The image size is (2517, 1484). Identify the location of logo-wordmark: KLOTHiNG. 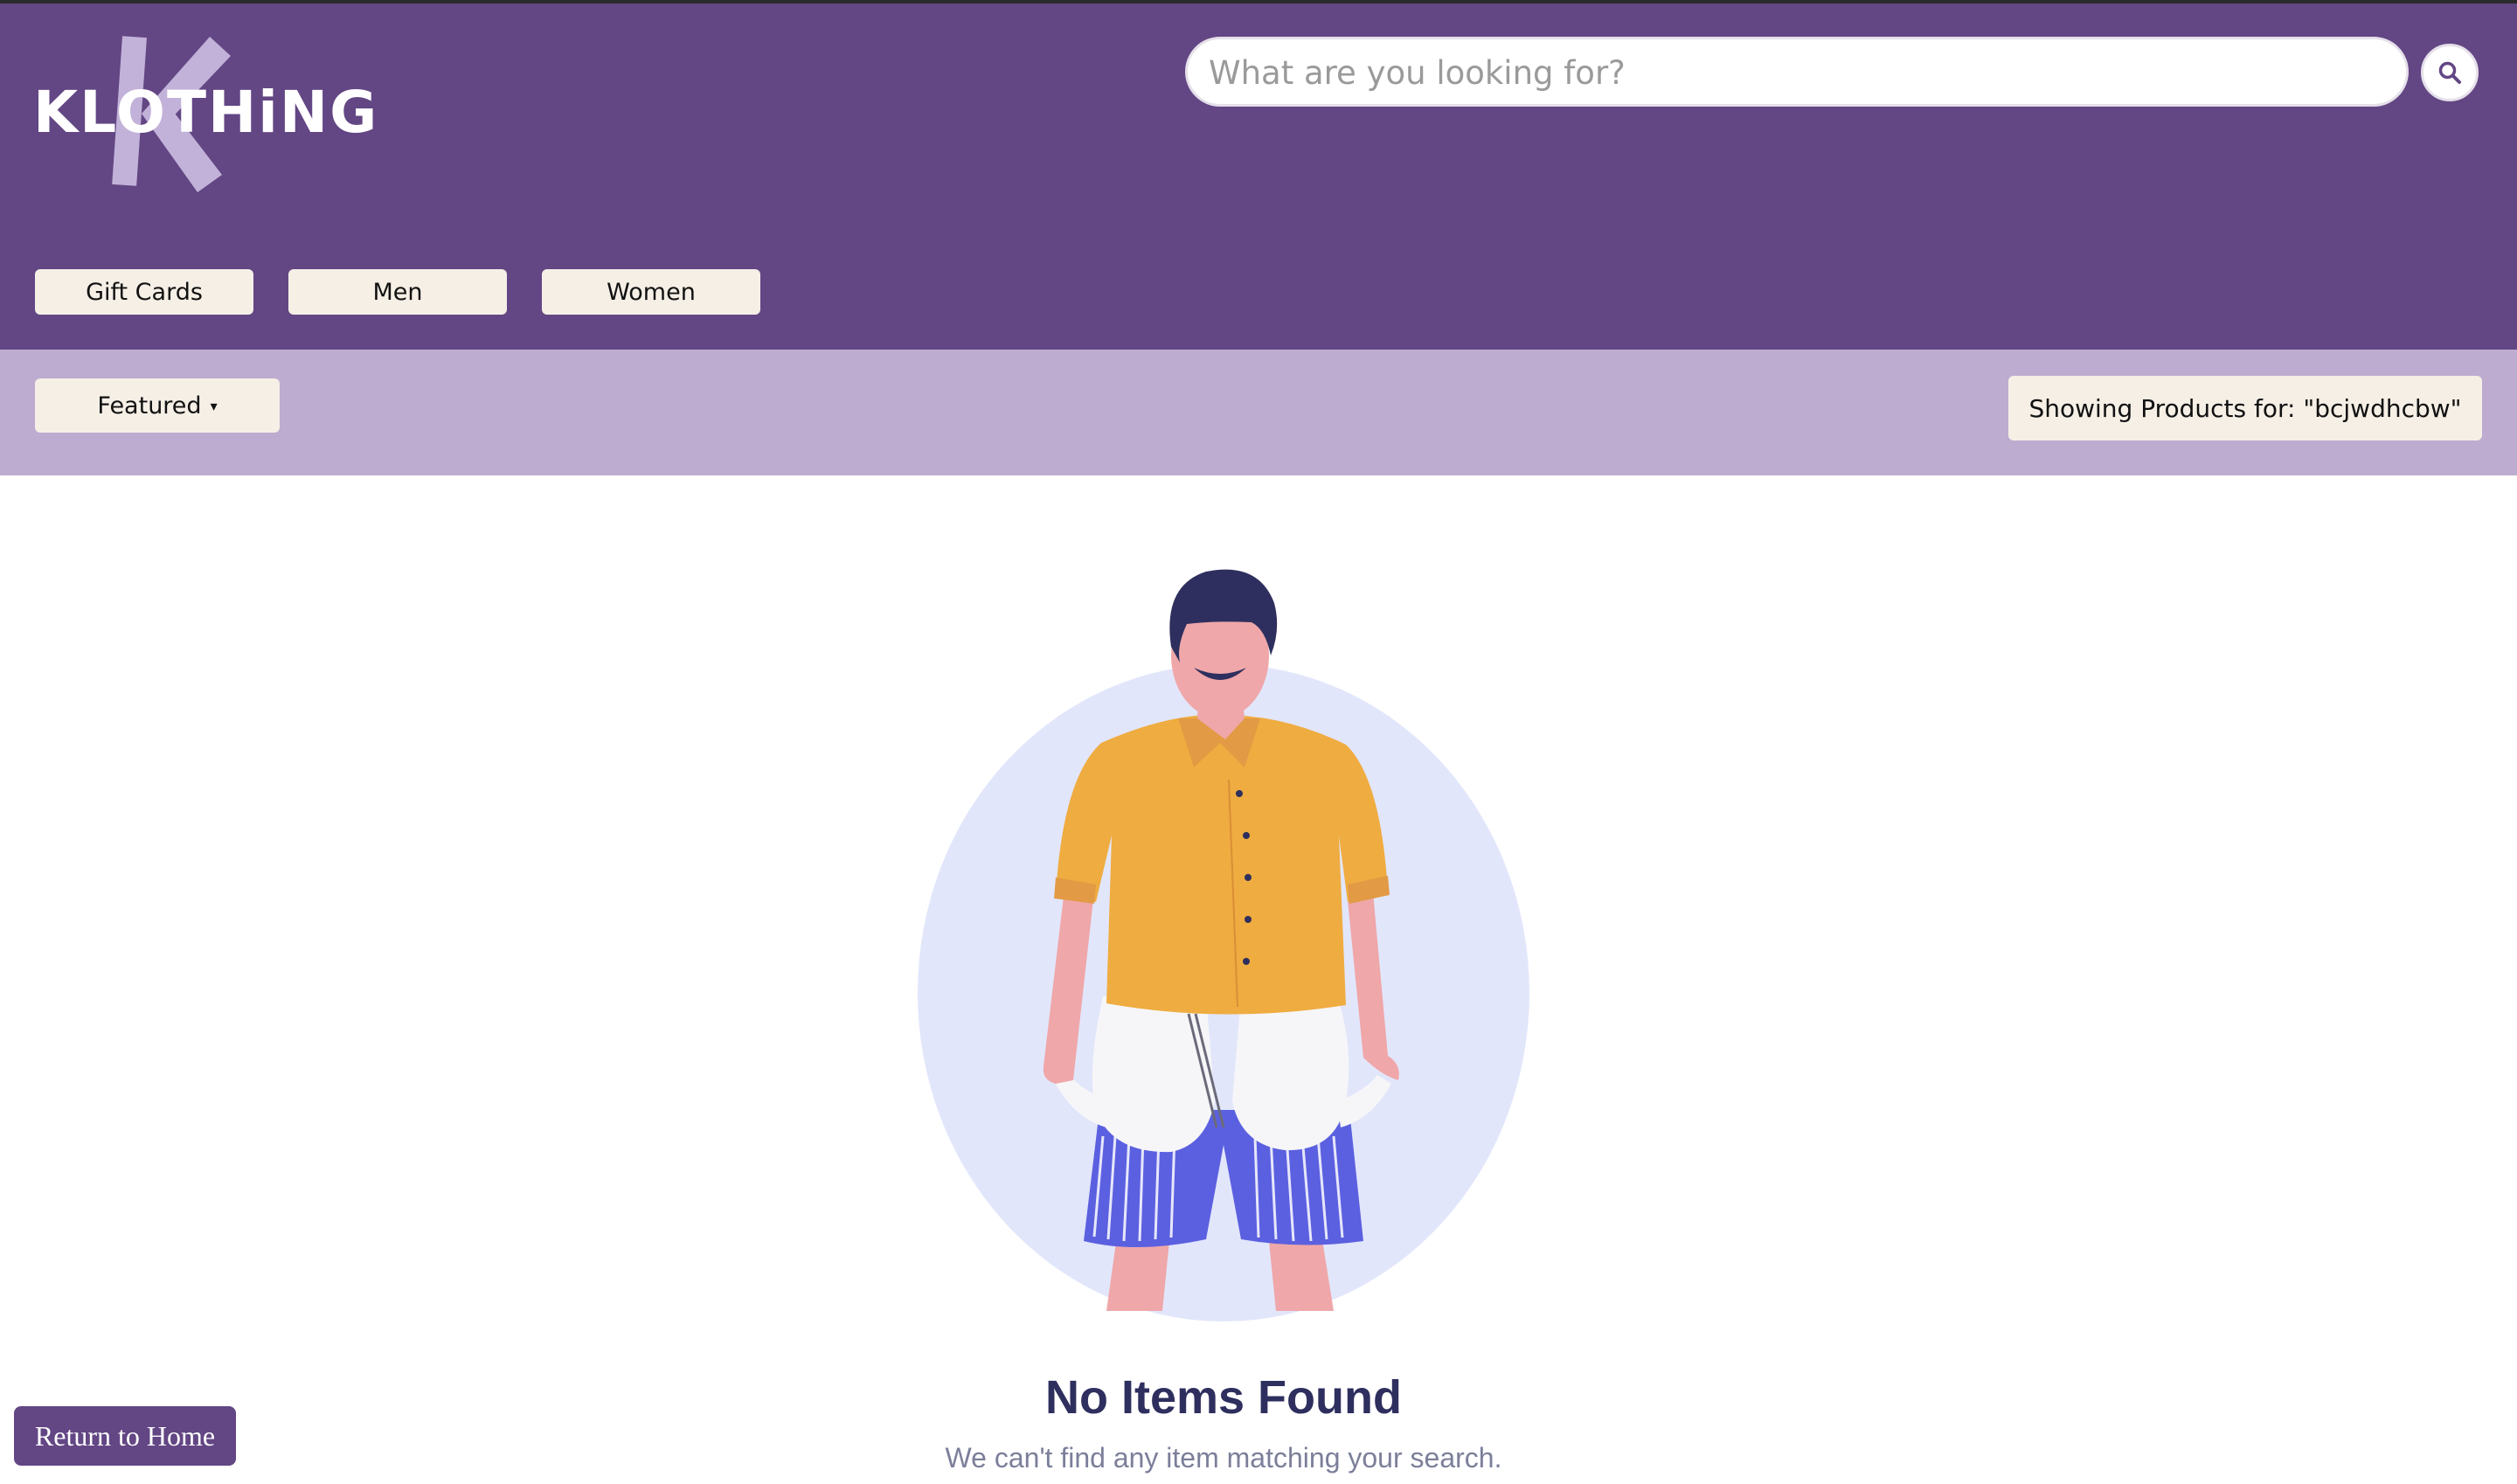
(206, 112).